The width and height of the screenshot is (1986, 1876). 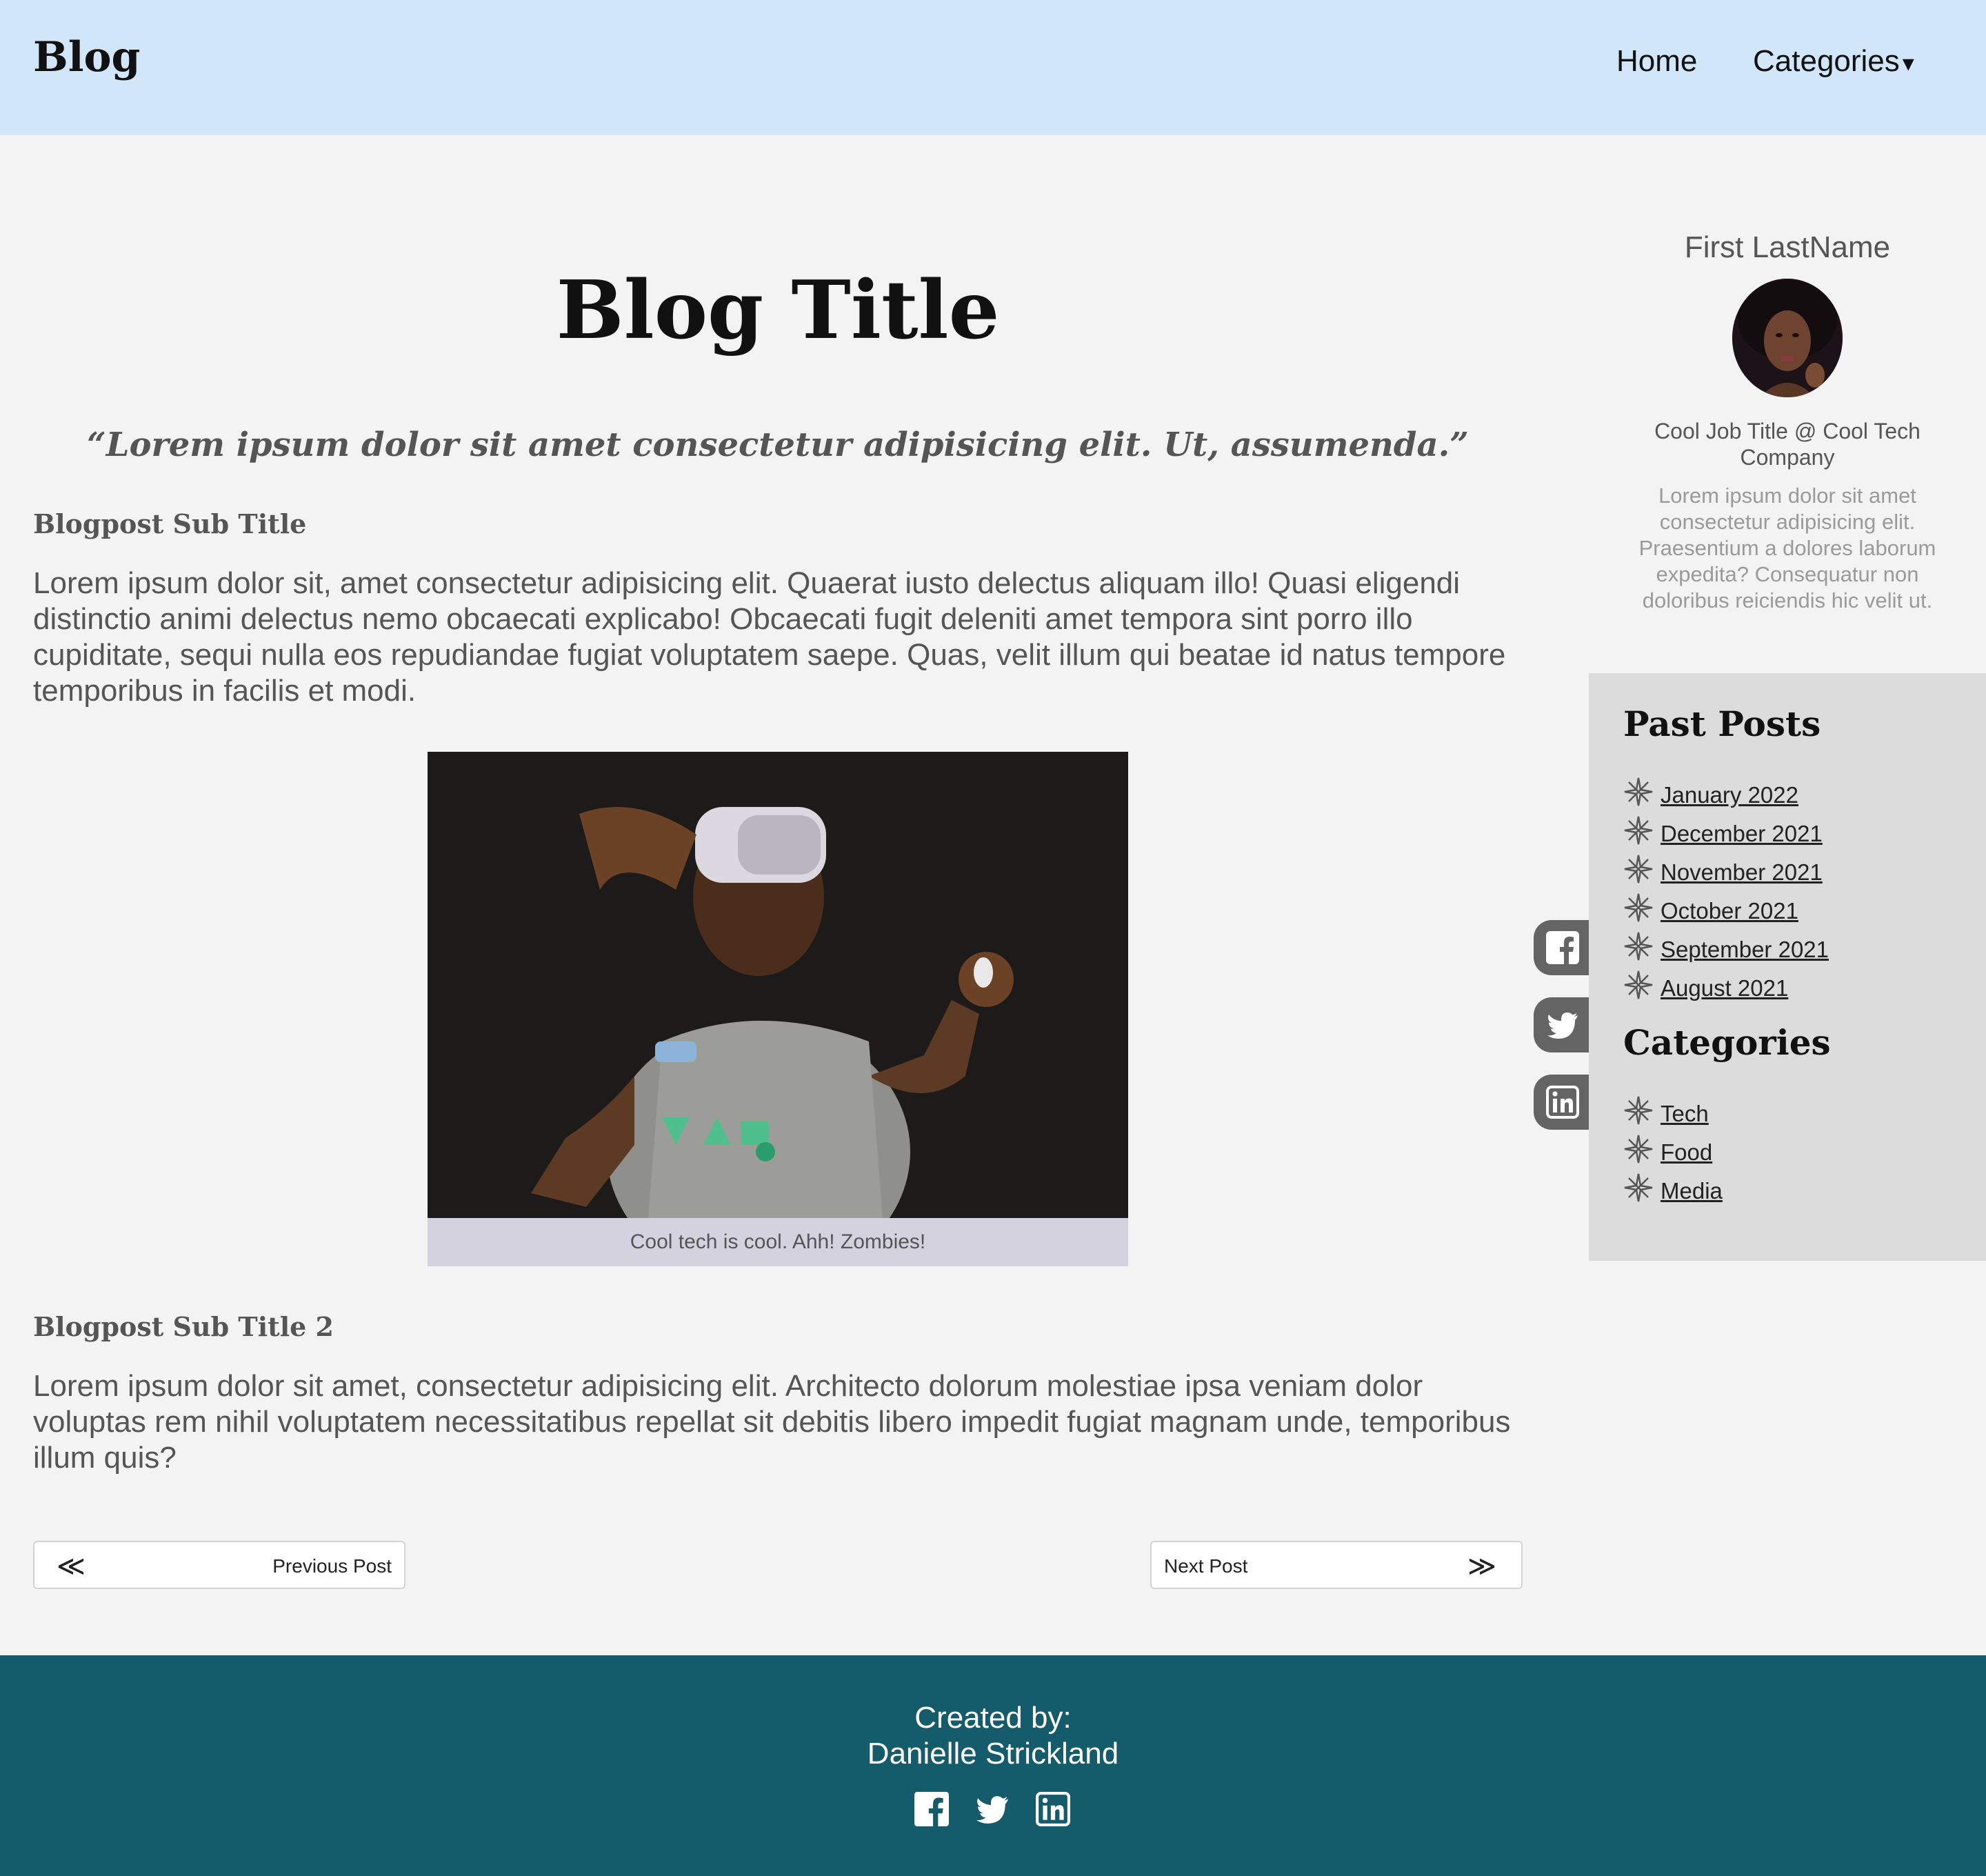 What do you see at coordinates (778, 985) in the screenshot?
I see `vr-headset-photo` at bounding box center [778, 985].